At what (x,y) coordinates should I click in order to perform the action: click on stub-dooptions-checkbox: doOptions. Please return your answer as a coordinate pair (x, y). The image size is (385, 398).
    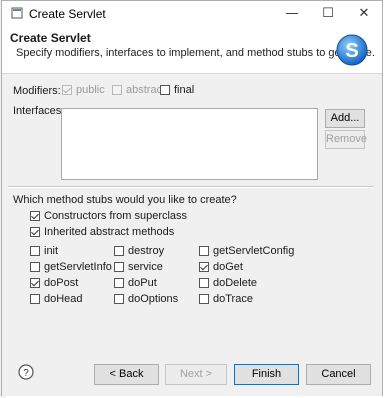
    Looking at the image, I should click on (146, 299).